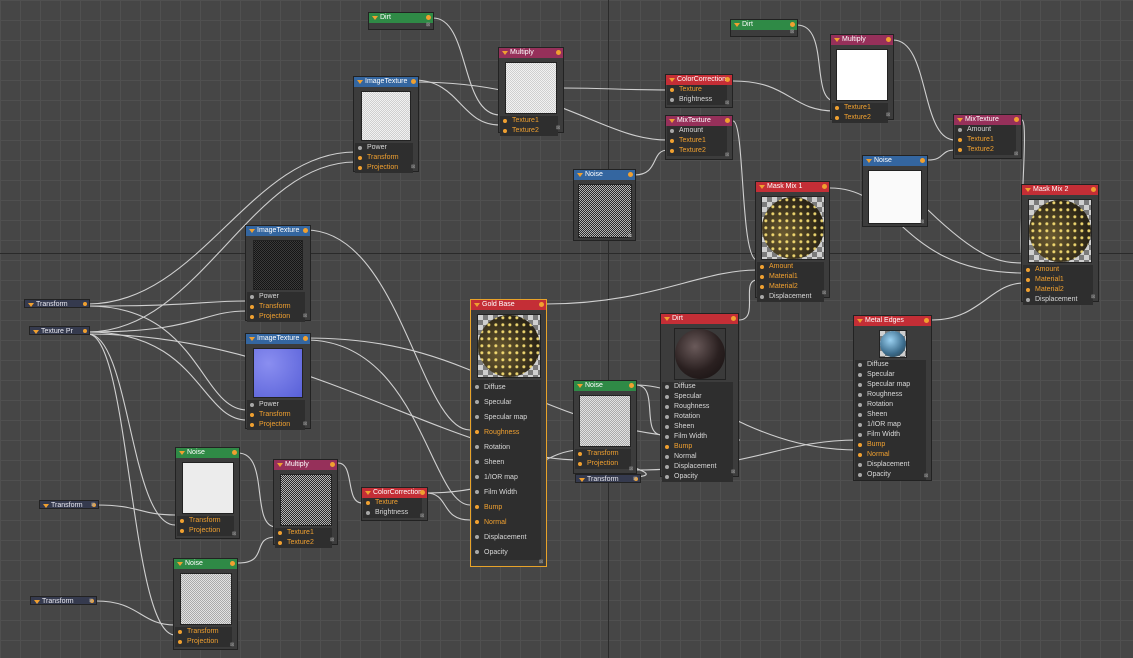 The image size is (1133, 658). Describe the element at coordinates (278, 231) in the screenshot. I see `node-header: ImageTexture` at that location.